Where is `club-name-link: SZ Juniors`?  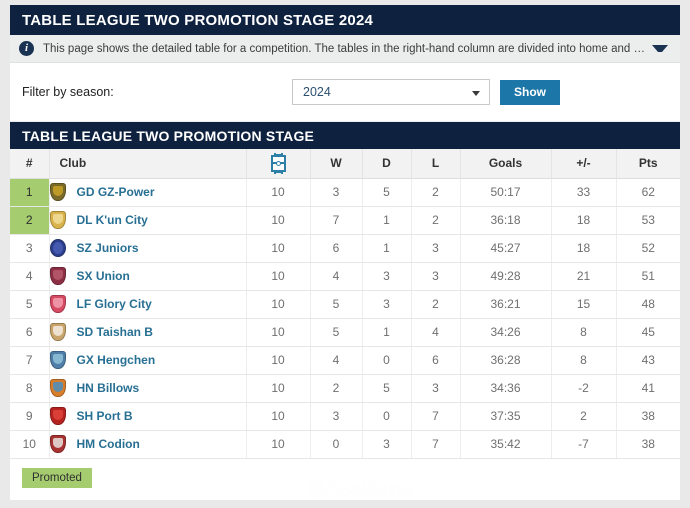
club-name-link: SZ Juniors is located at coordinates (108, 248).